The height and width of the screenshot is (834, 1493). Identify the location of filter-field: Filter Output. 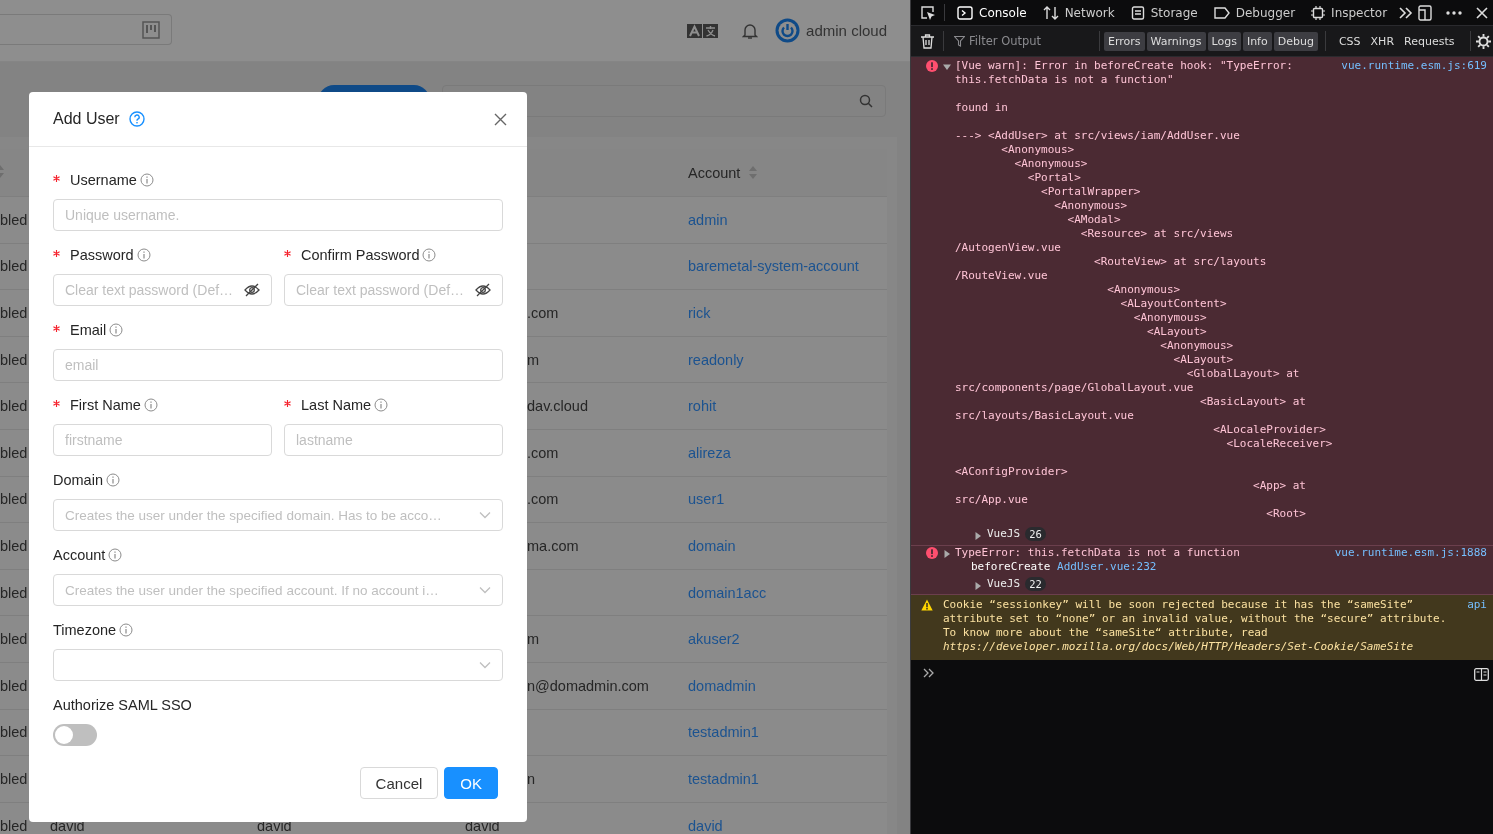
(1022, 41).